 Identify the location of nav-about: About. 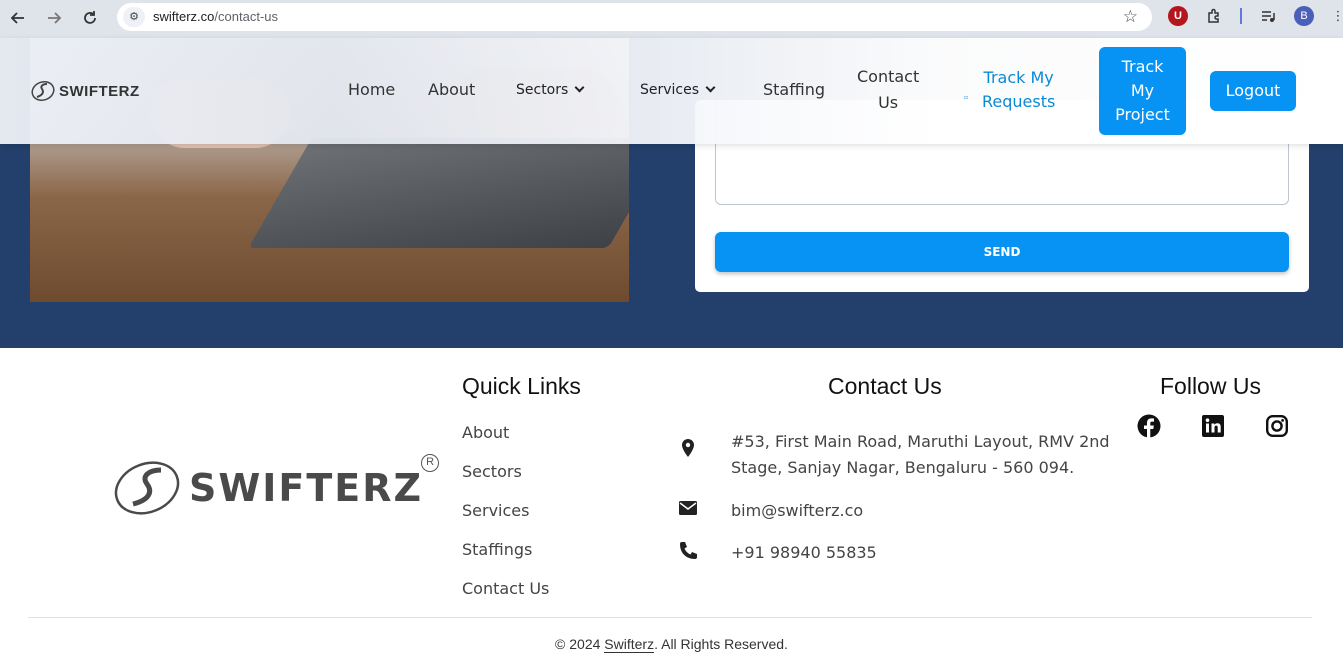
(451, 89).